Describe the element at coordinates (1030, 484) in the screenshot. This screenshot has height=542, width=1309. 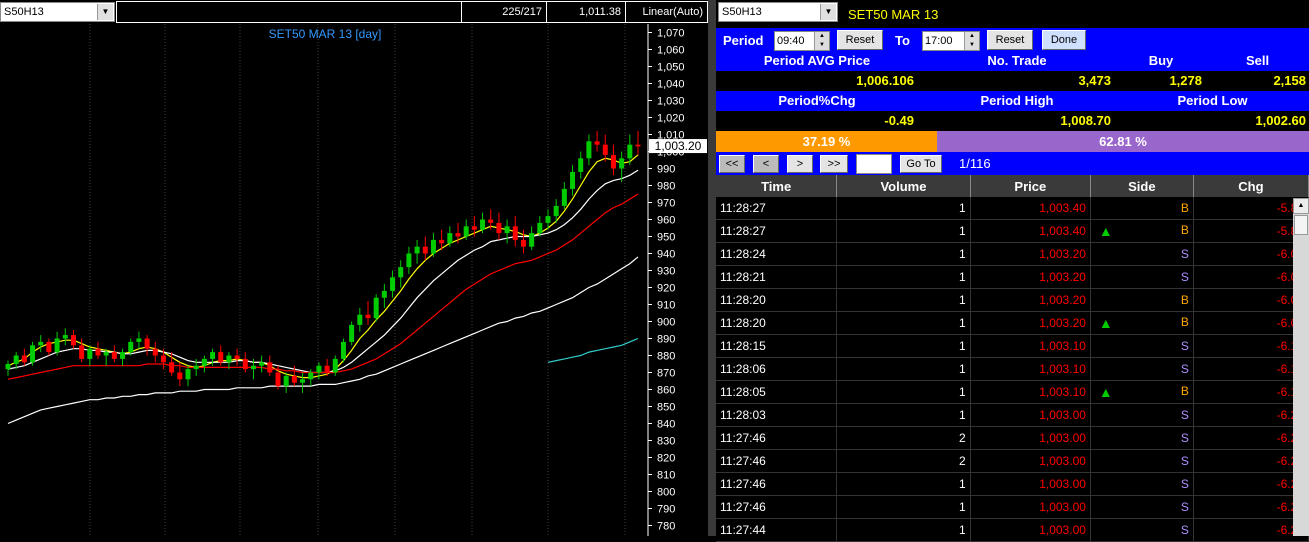
I see `trade-price: 1,003.00` at that location.